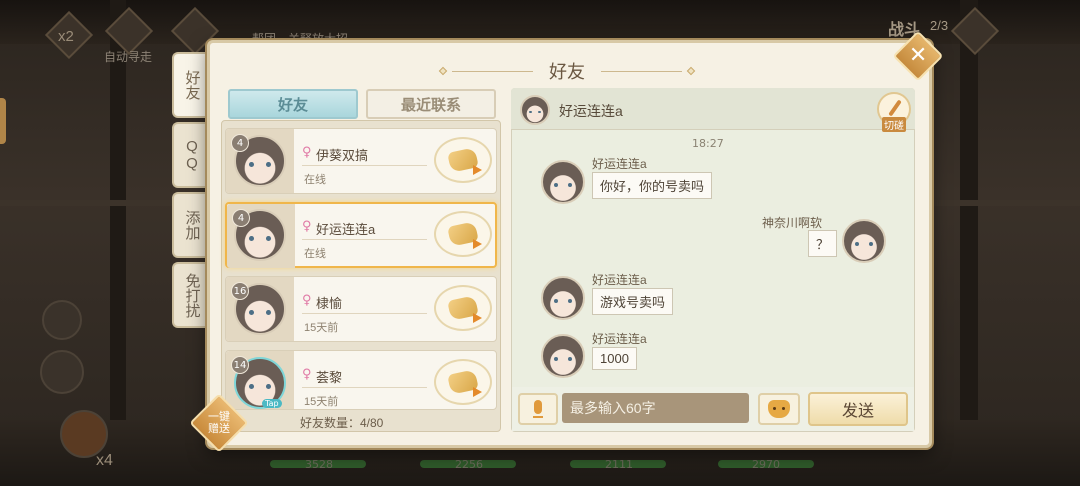 This screenshot has width=1080, height=486. I want to click on tap-tag: Tap, so click(272, 403).